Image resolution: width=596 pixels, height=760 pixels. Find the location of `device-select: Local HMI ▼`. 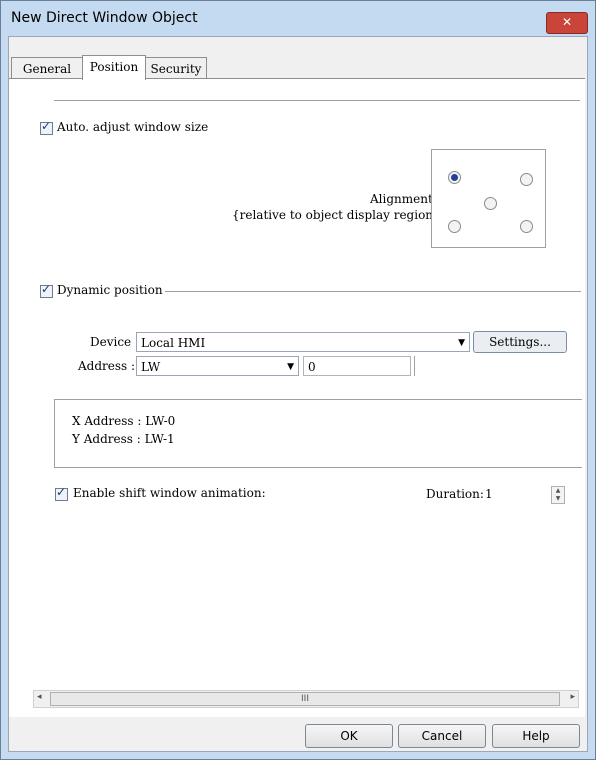

device-select: Local HMI ▼ is located at coordinates (303, 342).